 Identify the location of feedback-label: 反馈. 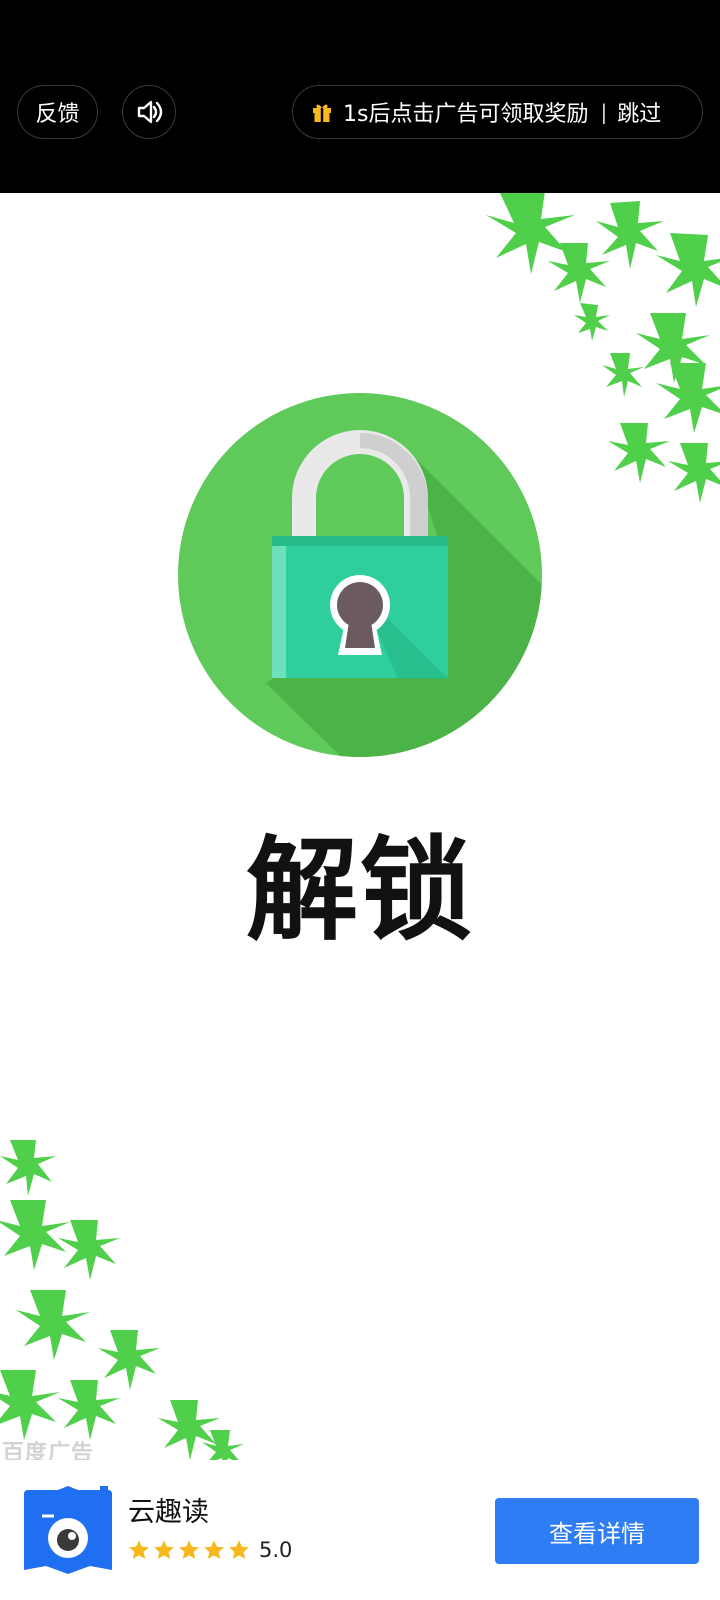
(57, 114).